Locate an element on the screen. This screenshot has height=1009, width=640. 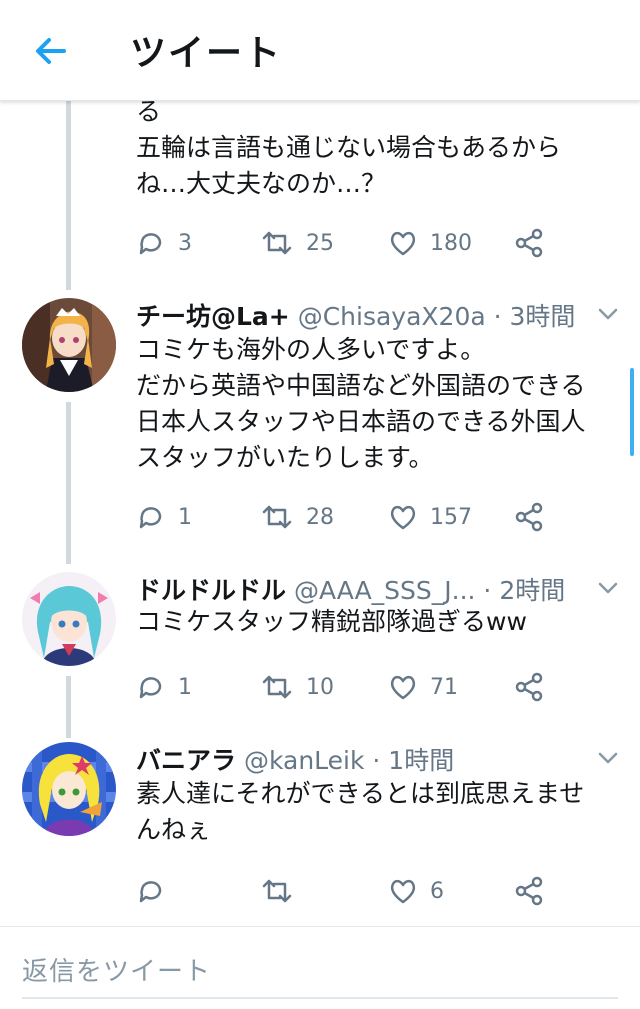
handle-and-time: @kanLeik · 1時間 is located at coordinates (349, 760).